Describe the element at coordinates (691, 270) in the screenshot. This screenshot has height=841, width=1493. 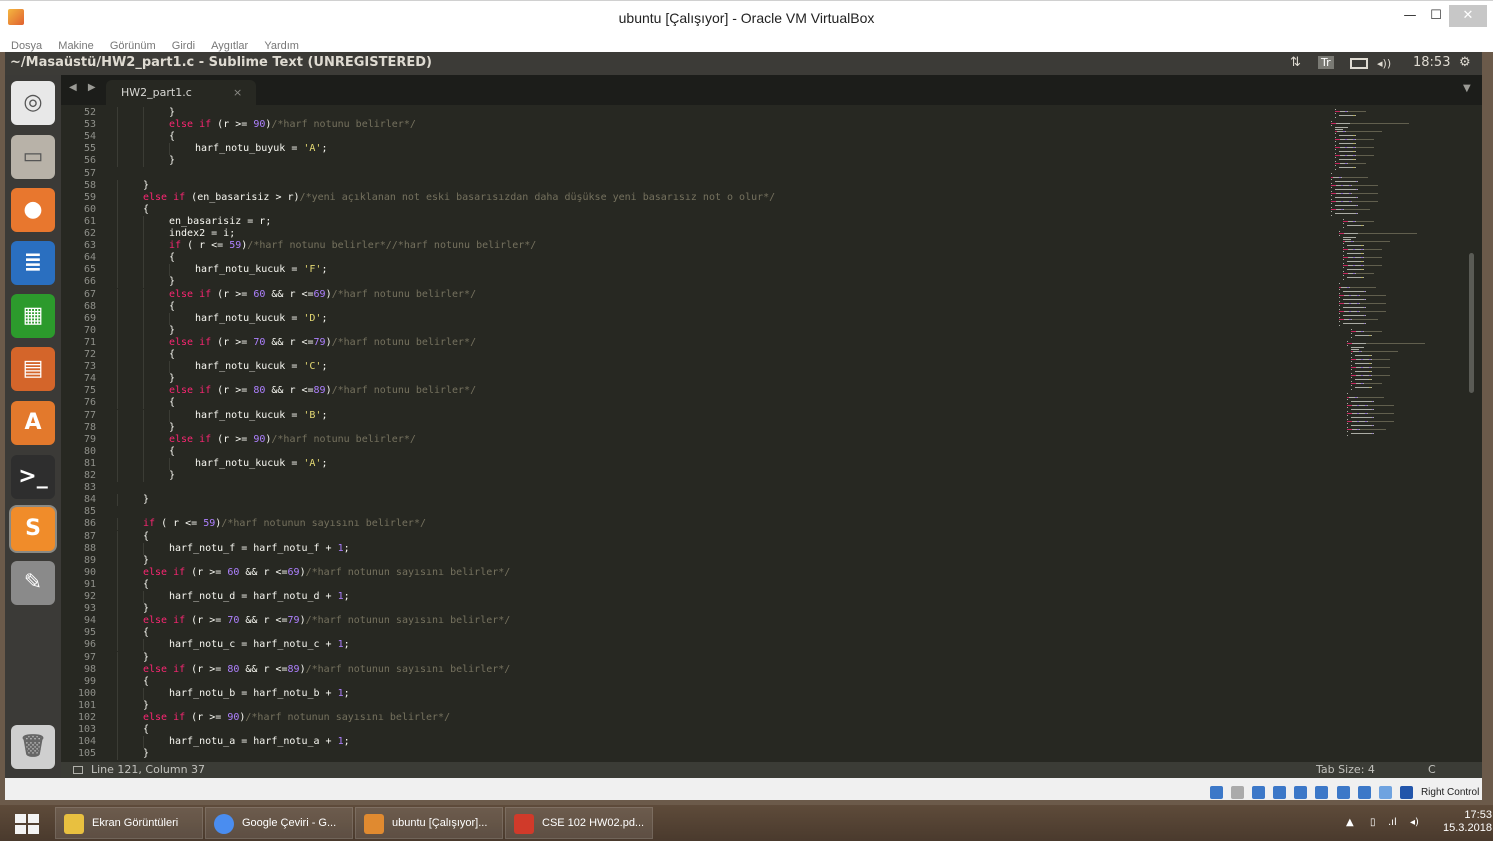
I see `code-line: 65 harf_notu_kucuk = 'F';` at that location.